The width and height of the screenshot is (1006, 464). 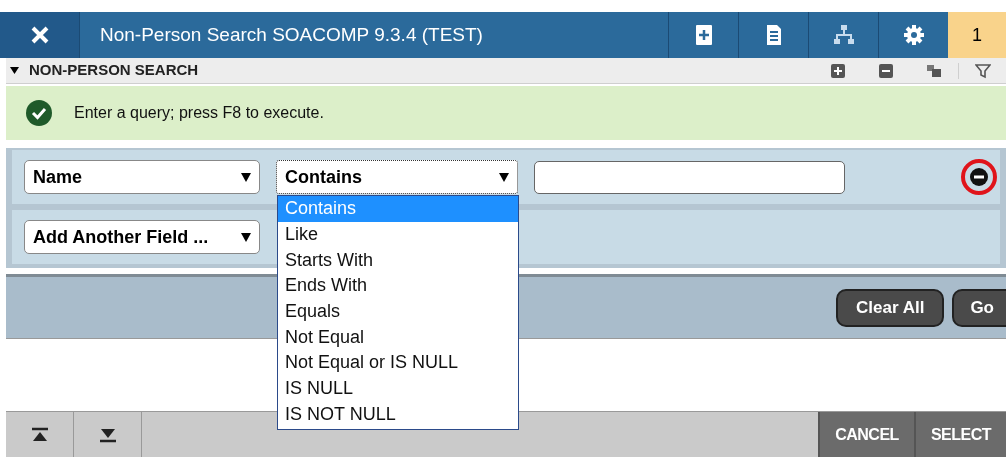 I want to click on footer-button: SELECT, so click(x=959, y=434).